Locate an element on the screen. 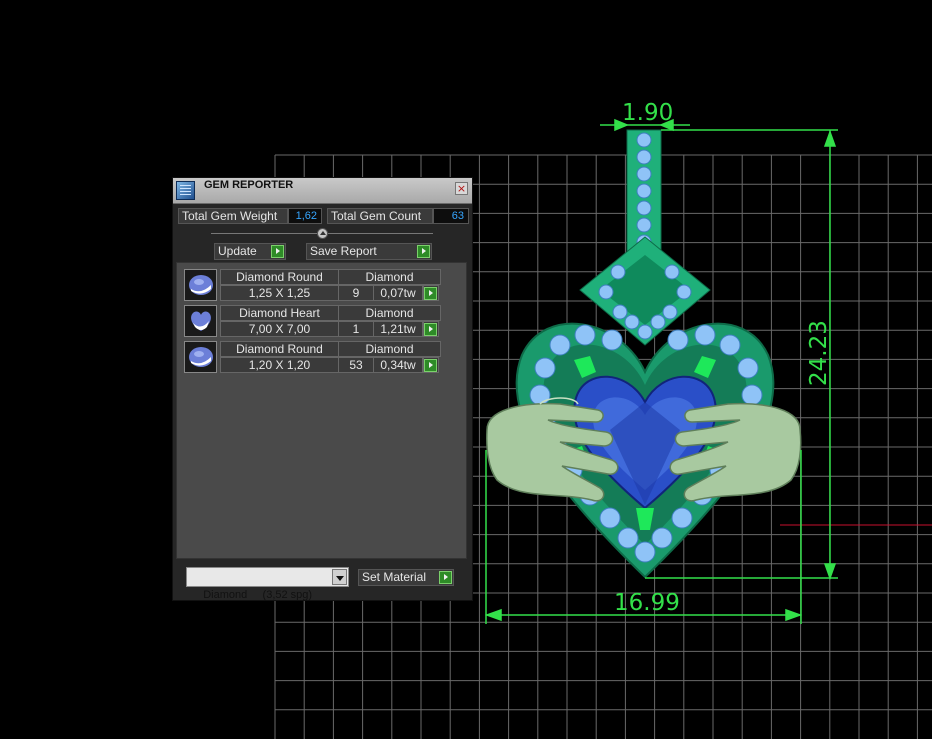 This screenshot has width=932, height=739. panel-title: GEM REPORTER is located at coordinates (249, 185).